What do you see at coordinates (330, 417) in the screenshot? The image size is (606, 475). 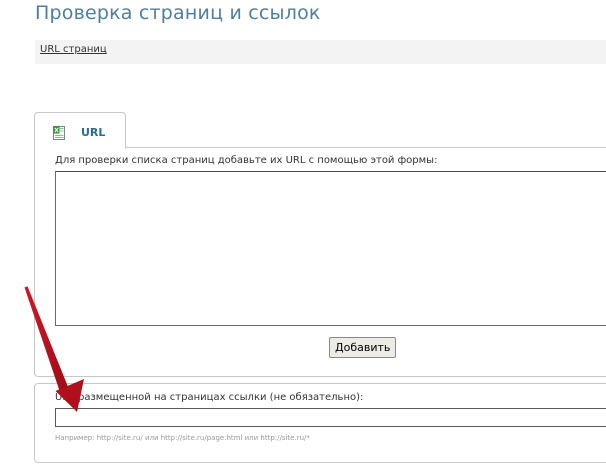 I see `link-url-input` at bounding box center [330, 417].